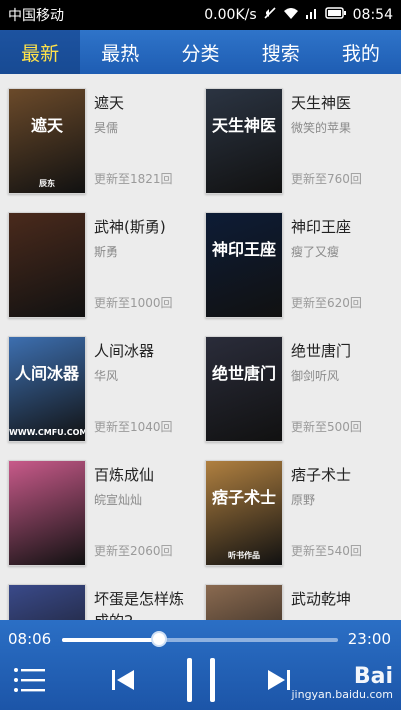  I want to click on book-cover: 神印王座, so click(244, 265).